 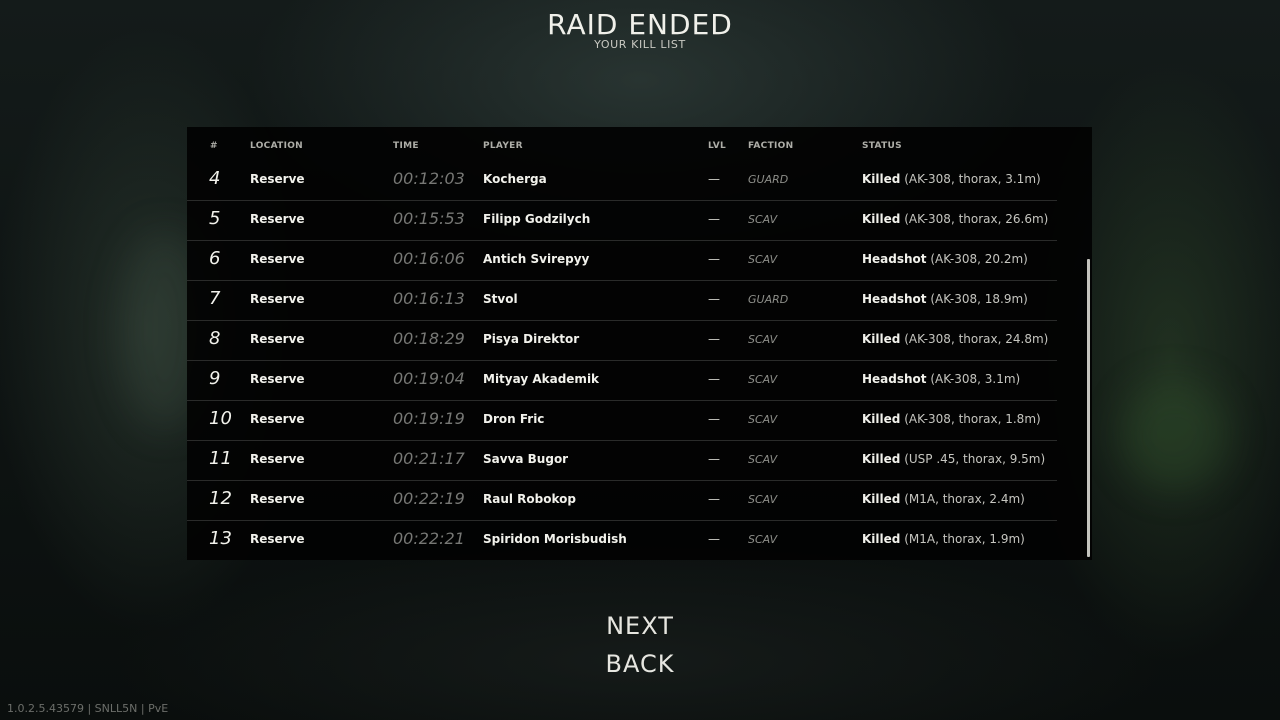 What do you see at coordinates (214, 146) in the screenshot?
I see `column-header-number: #` at bounding box center [214, 146].